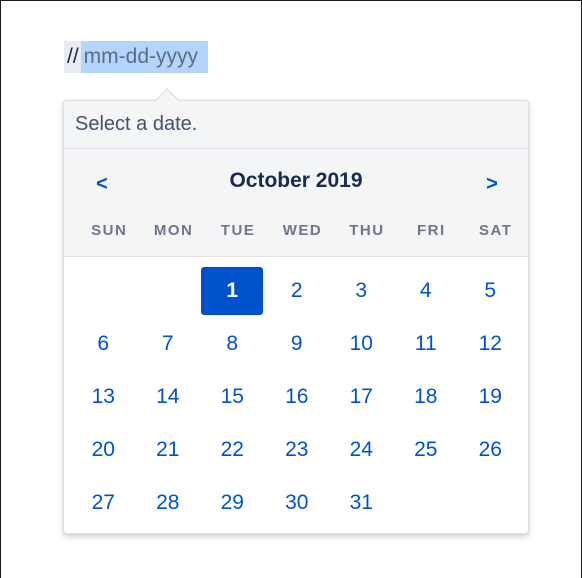 The image size is (582, 578). Describe the element at coordinates (367, 230) in the screenshot. I see `weekday-label: THU` at that location.